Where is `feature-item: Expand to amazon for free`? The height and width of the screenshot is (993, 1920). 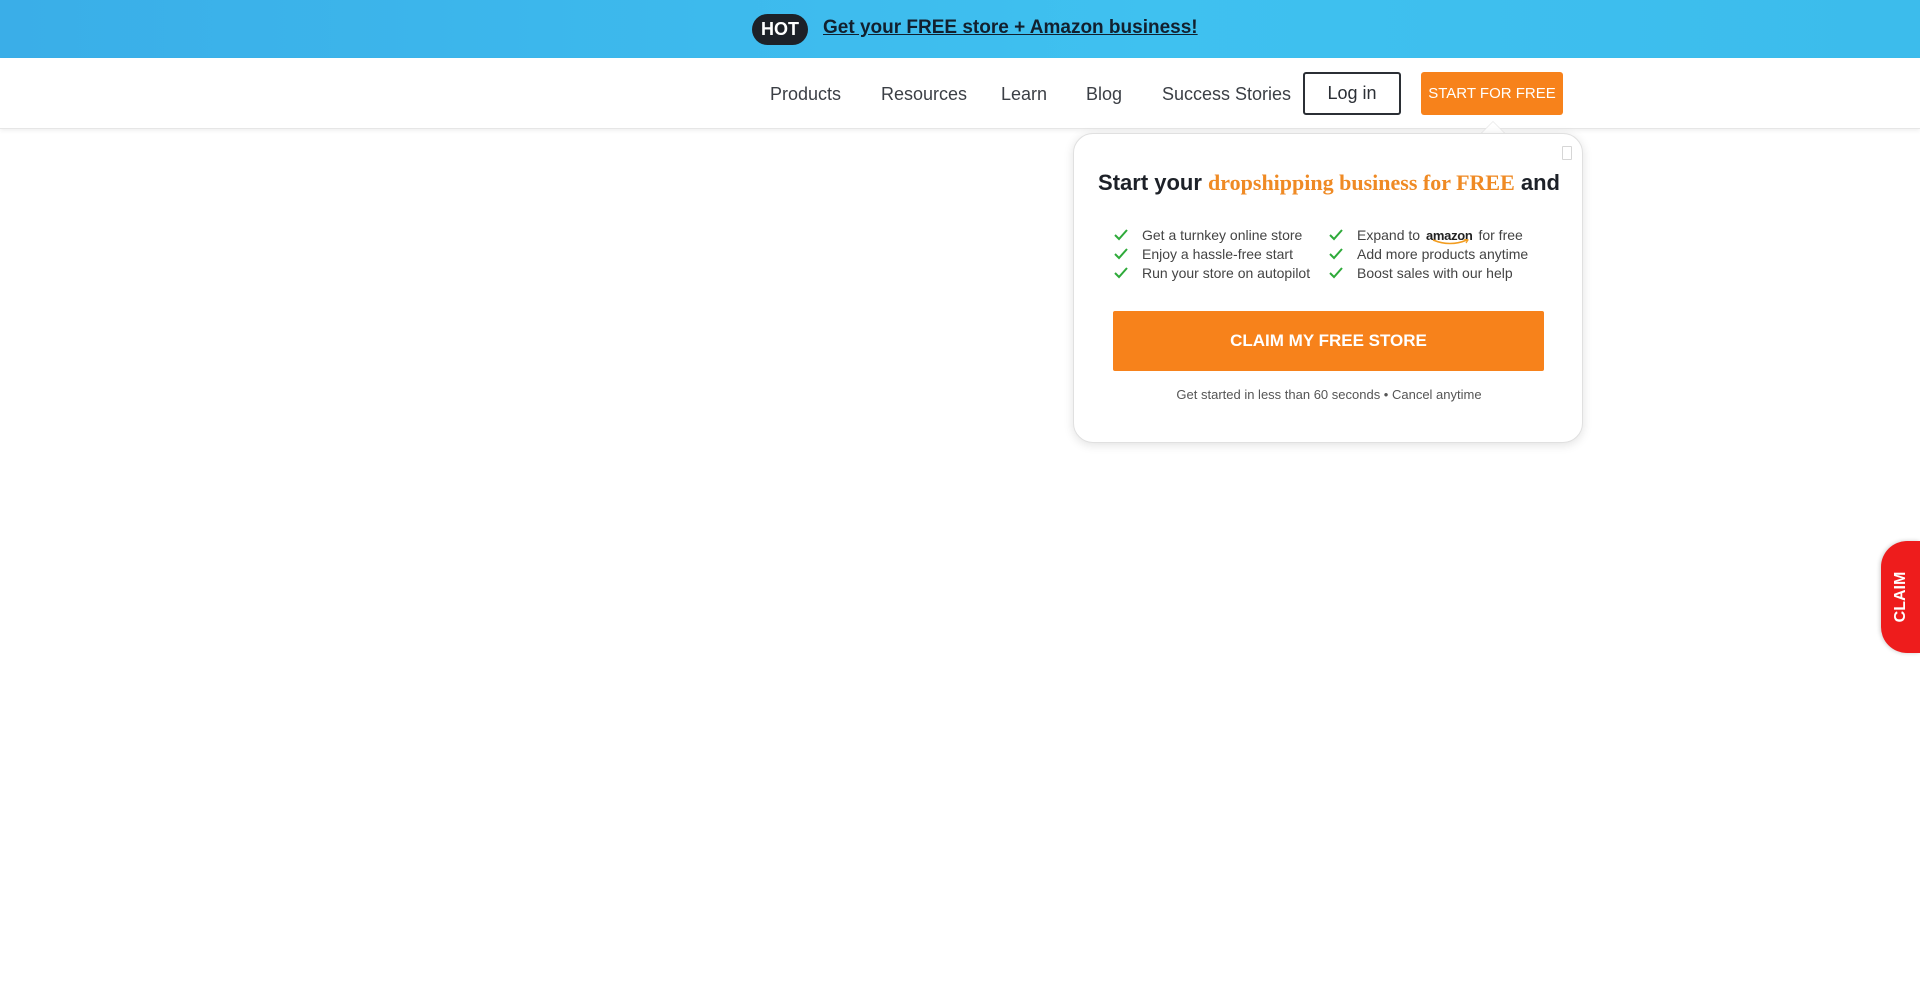 feature-item: Expand to amazon for free is located at coordinates (1427, 235).